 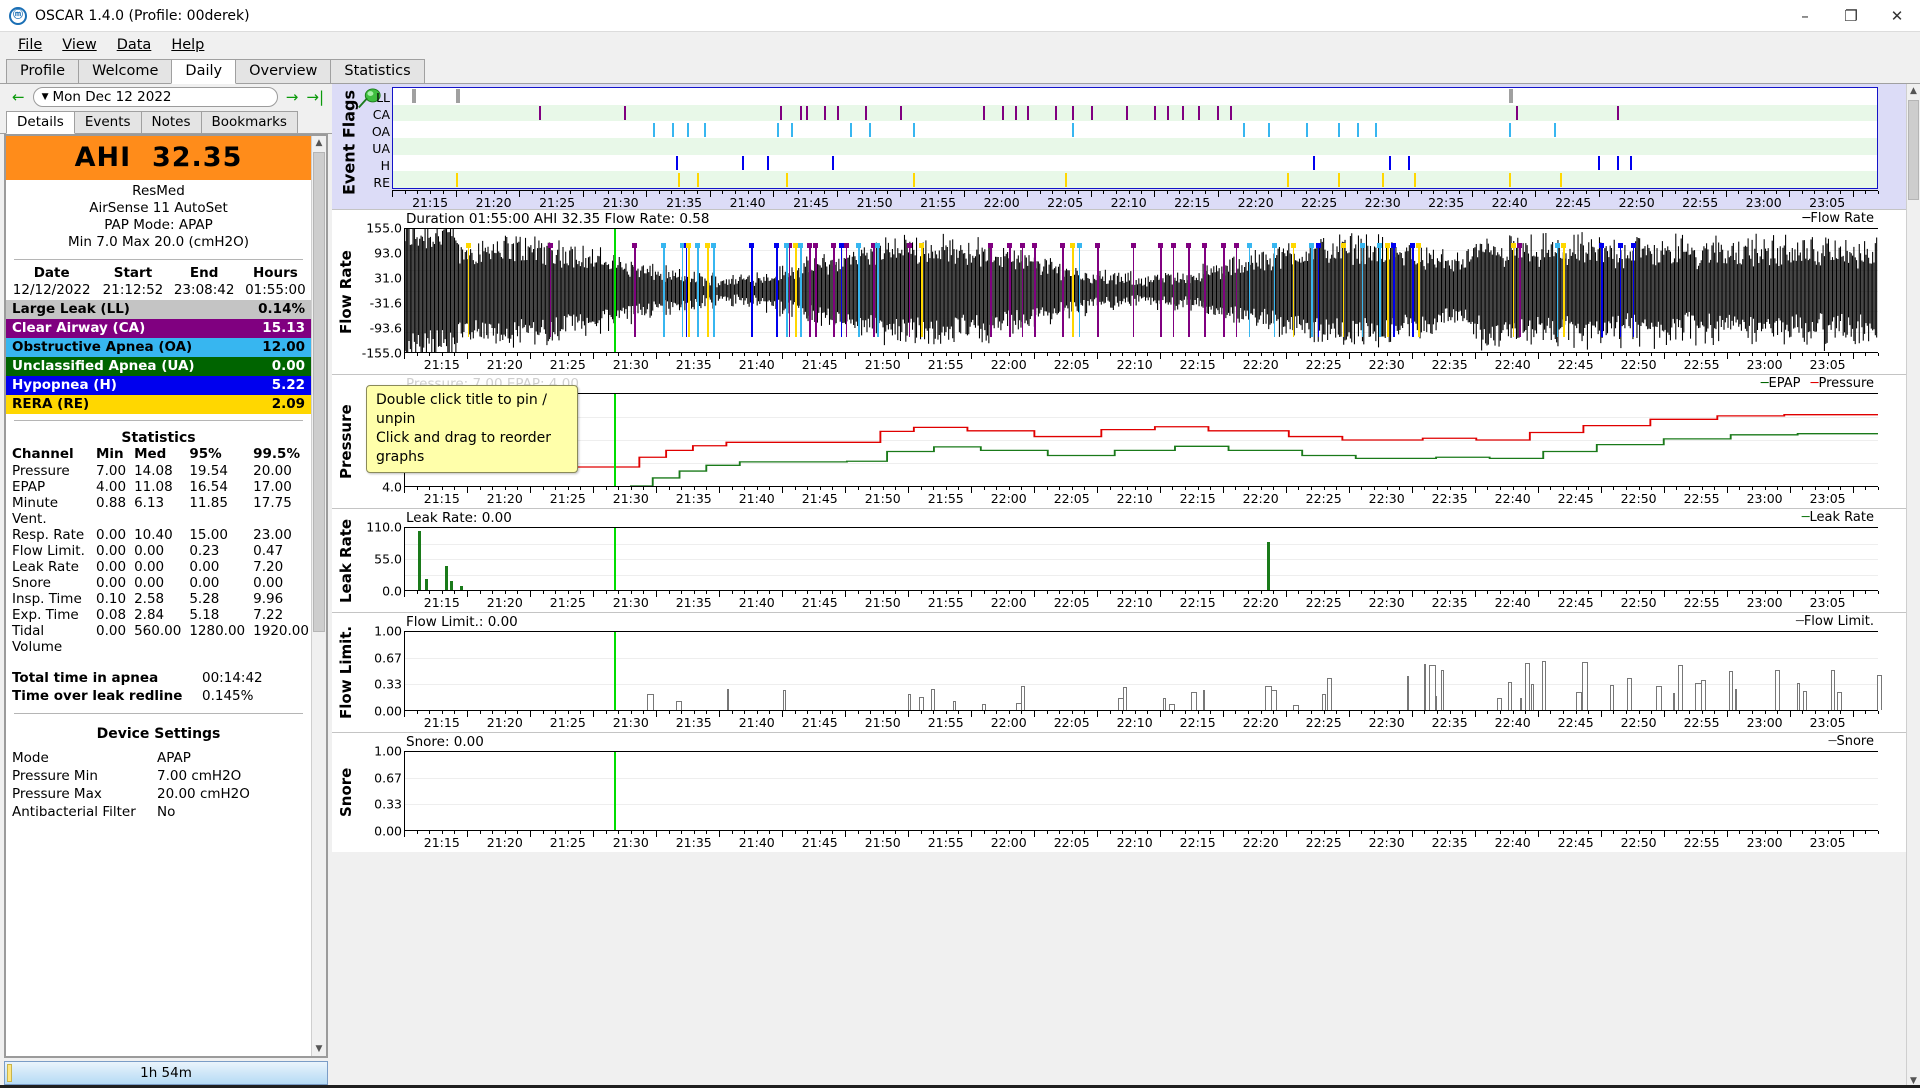 I want to click on subtab-events: Events, so click(x=107, y=122).